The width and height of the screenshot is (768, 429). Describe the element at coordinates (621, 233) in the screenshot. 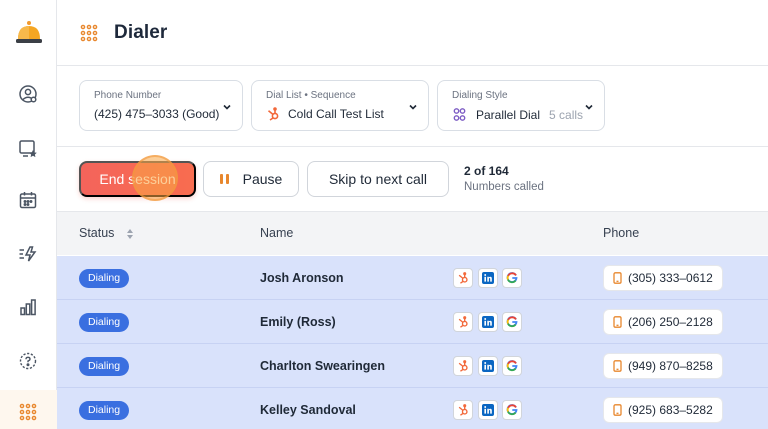

I see `column-phone: Phone` at that location.